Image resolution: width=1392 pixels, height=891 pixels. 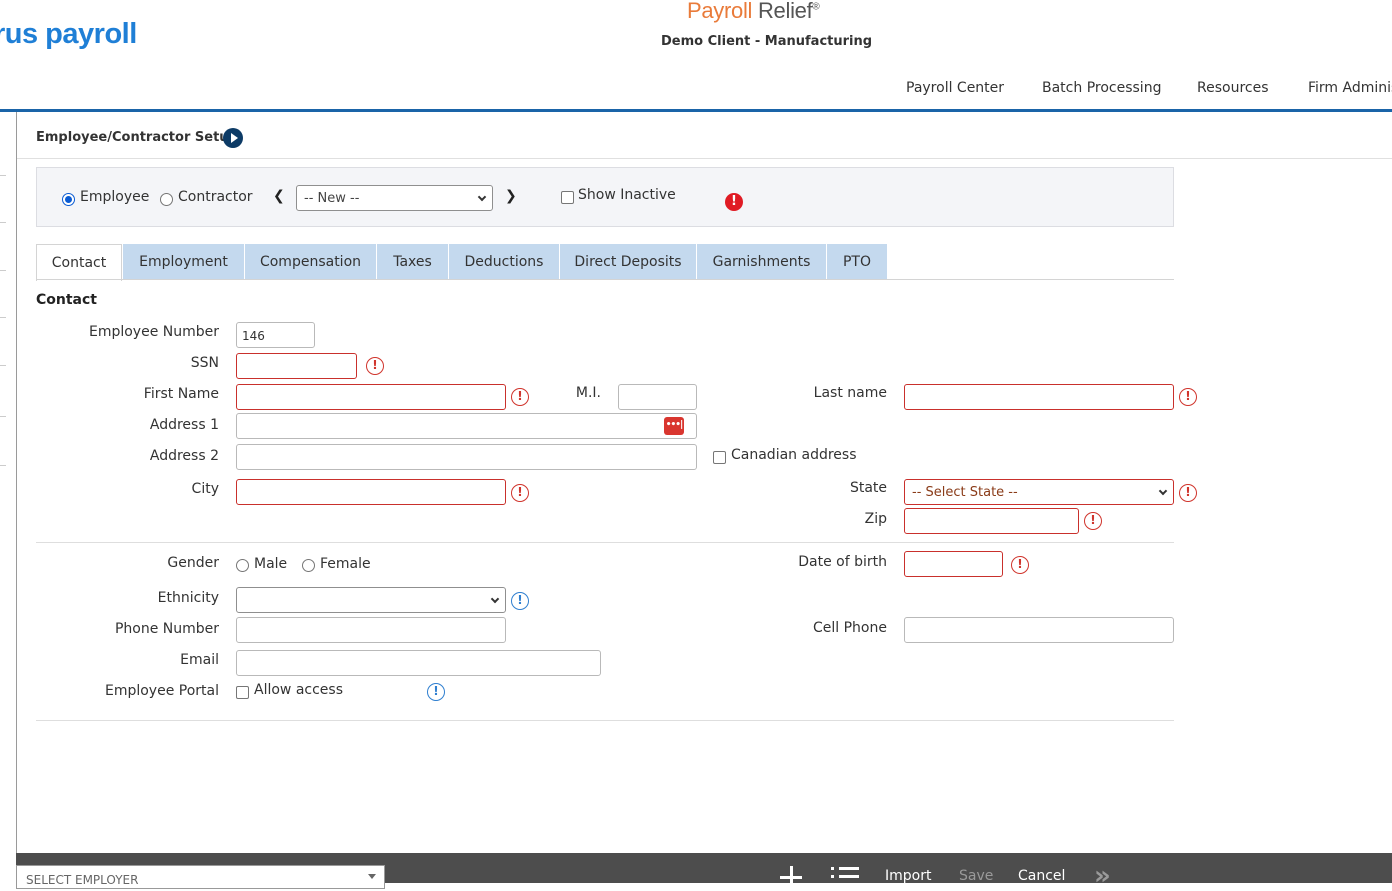 What do you see at coordinates (1041, 876) in the screenshot?
I see `cancel-button: Cancel` at bounding box center [1041, 876].